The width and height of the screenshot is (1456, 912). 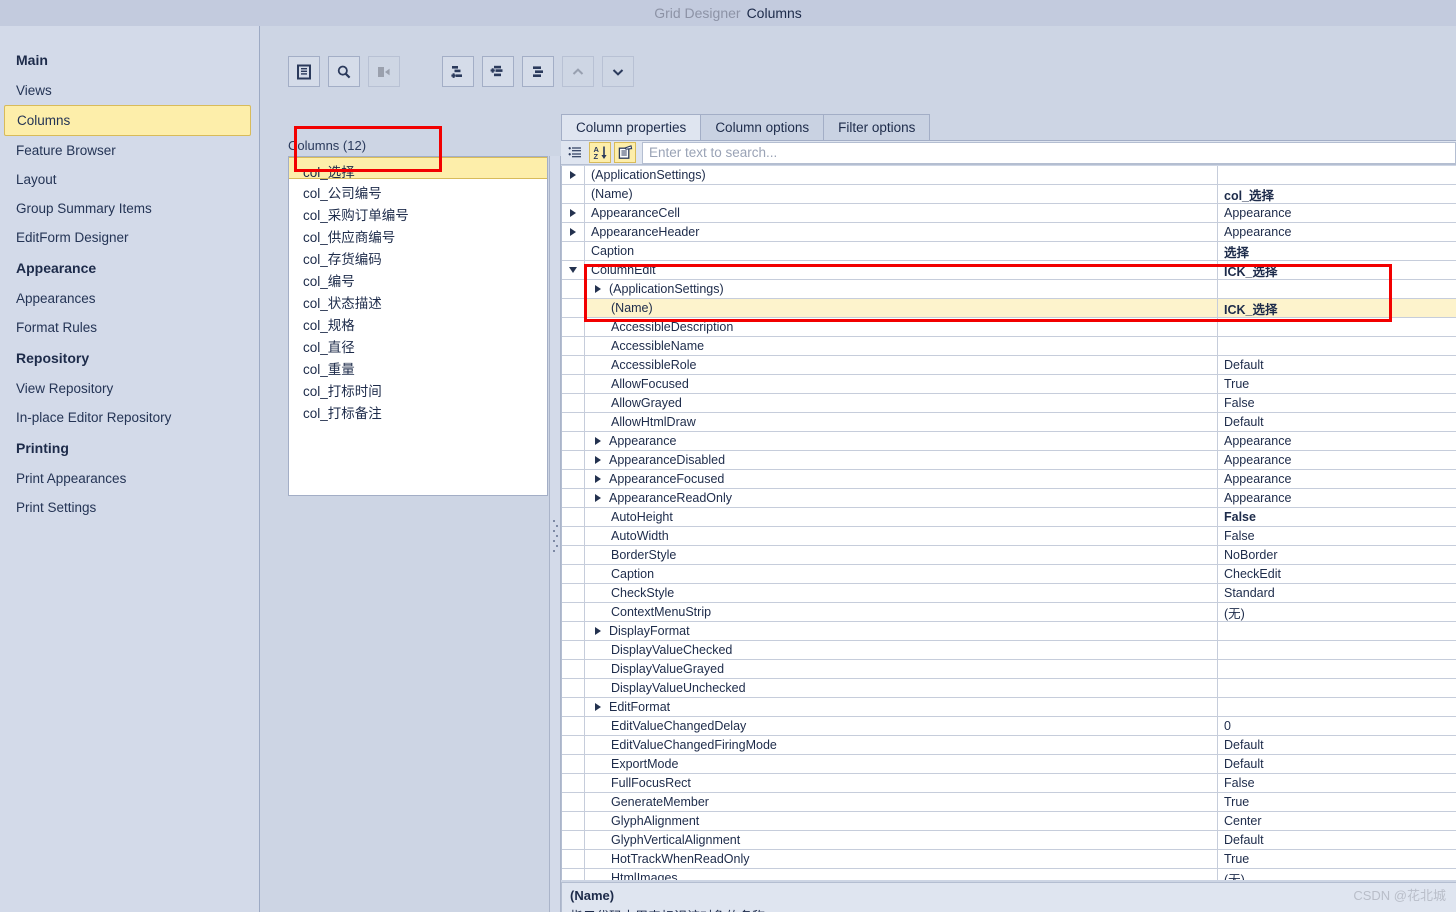 What do you see at coordinates (127, 120) in the screenshot?
I see `sidebar-item-columns: Columns` at bounding box center [127, 120].